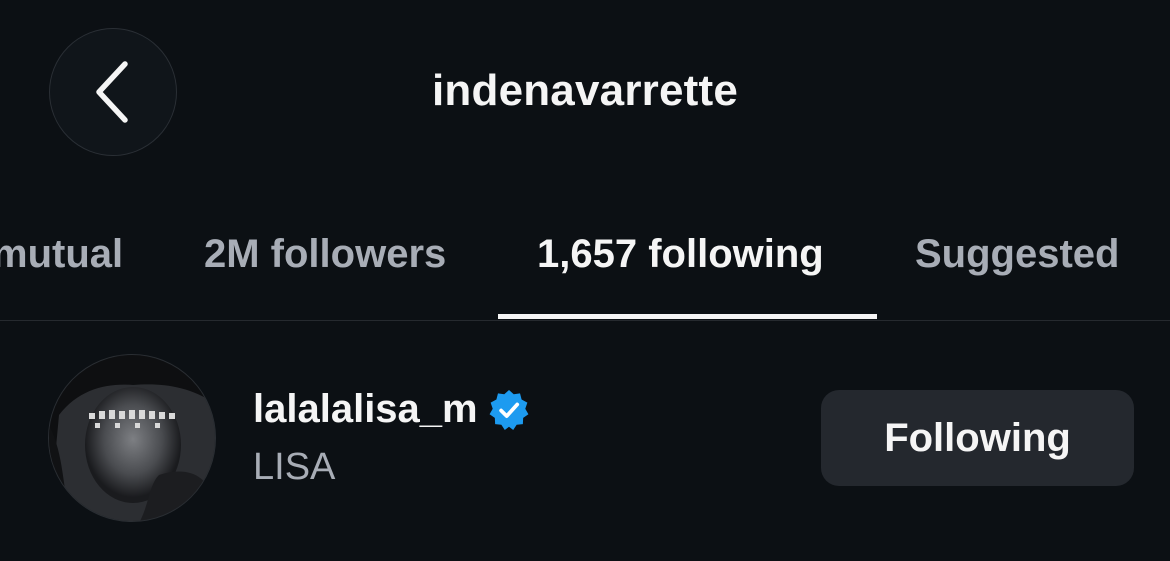 The image size is (1170, 561). What do you see at coordinates (325, 254) in the screenshot?
I see `tab-followers: 2M followers` at bounding box center [325, 254].